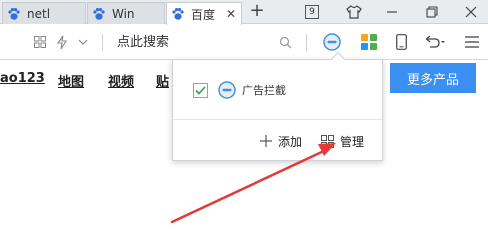 The width and height of the screenshot is (488, 240). Describe the element at coordinates (433, 78) in the screenshot. I see `more-products-button: 更多产品` at that location.